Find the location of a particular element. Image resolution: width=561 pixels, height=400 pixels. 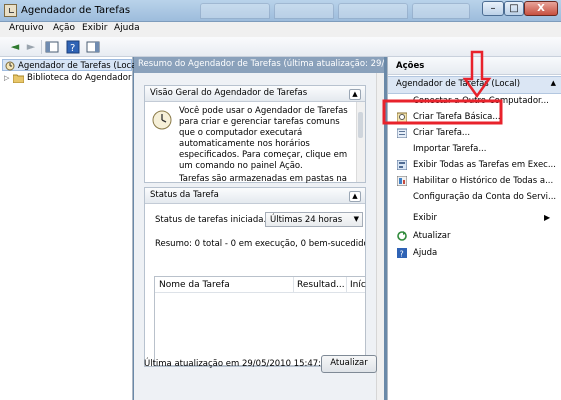

annotation-arrow-icon is located at coordinates (477, 74).